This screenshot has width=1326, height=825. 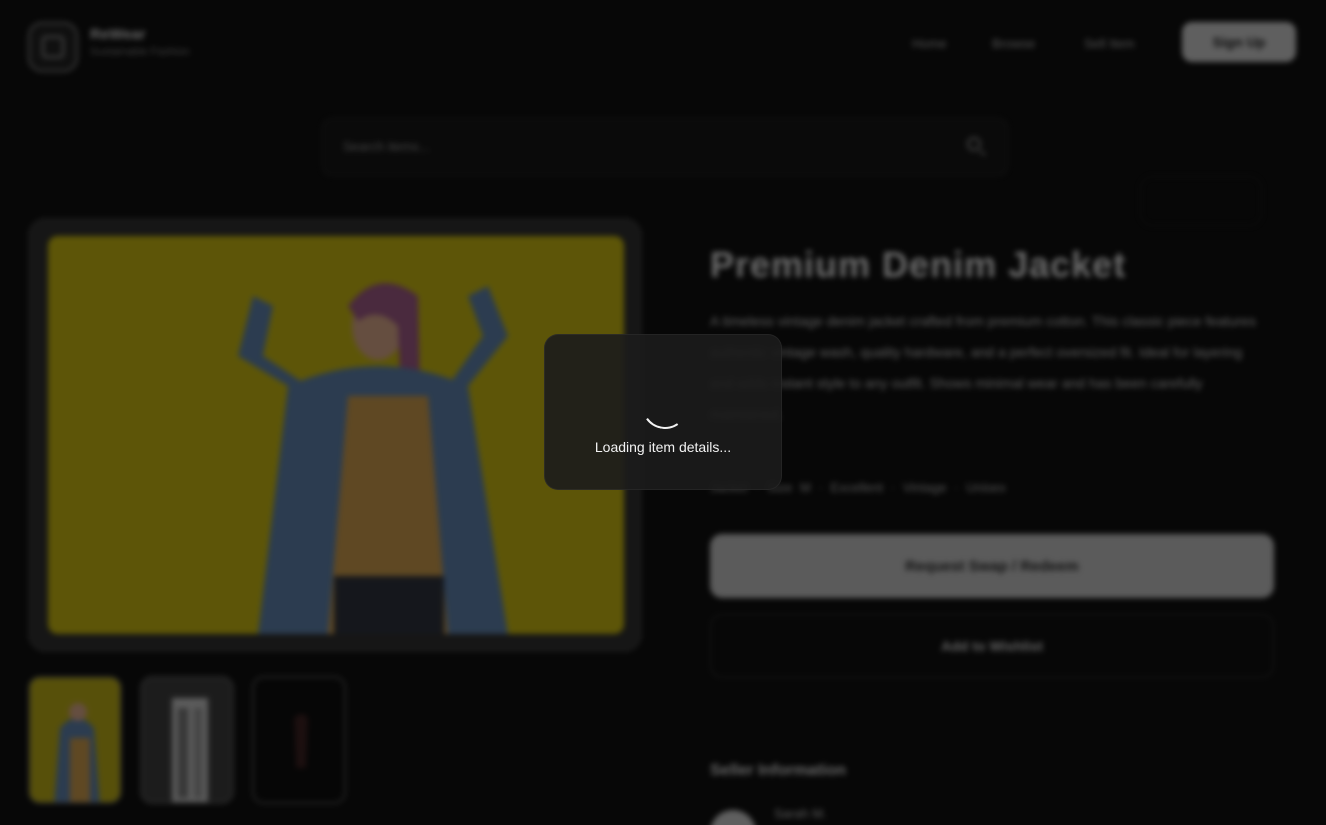 I want to click on request-swap-button: Request Swap / Redeem, so click(x=992, y=566).